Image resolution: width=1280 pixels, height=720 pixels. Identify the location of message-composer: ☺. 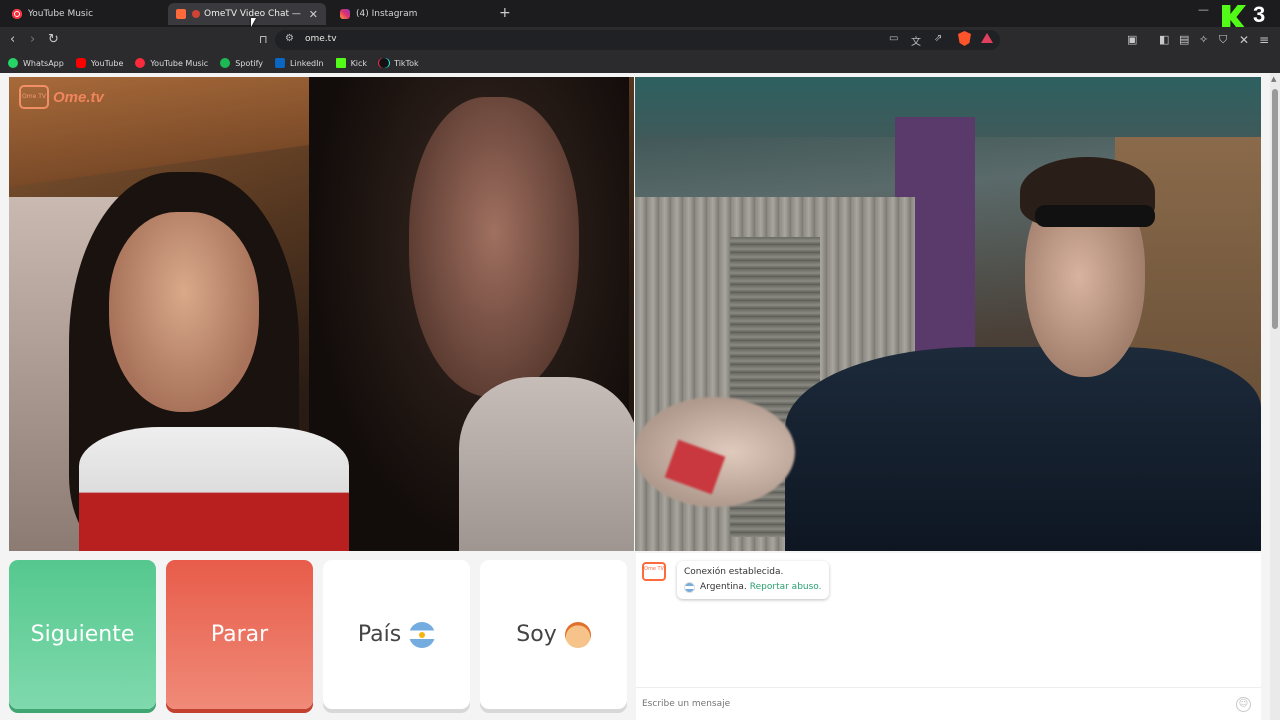
(948, 703).